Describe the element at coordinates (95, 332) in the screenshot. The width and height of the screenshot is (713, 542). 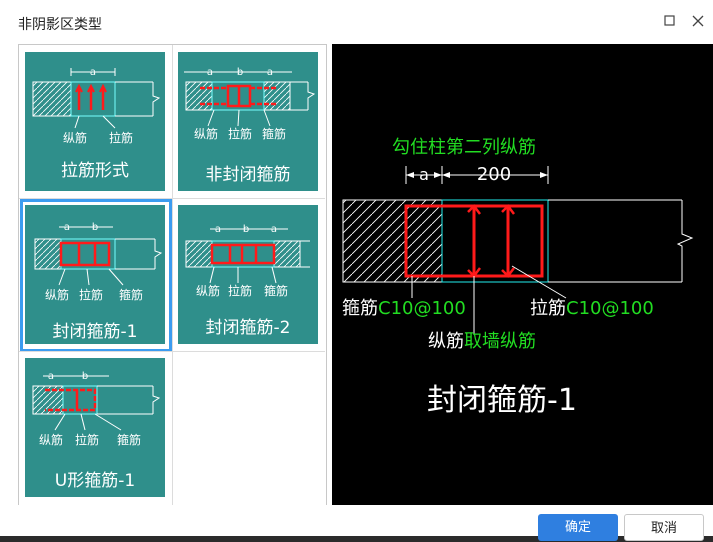
I see `option-label: 封闭箍筋-1` at that location.